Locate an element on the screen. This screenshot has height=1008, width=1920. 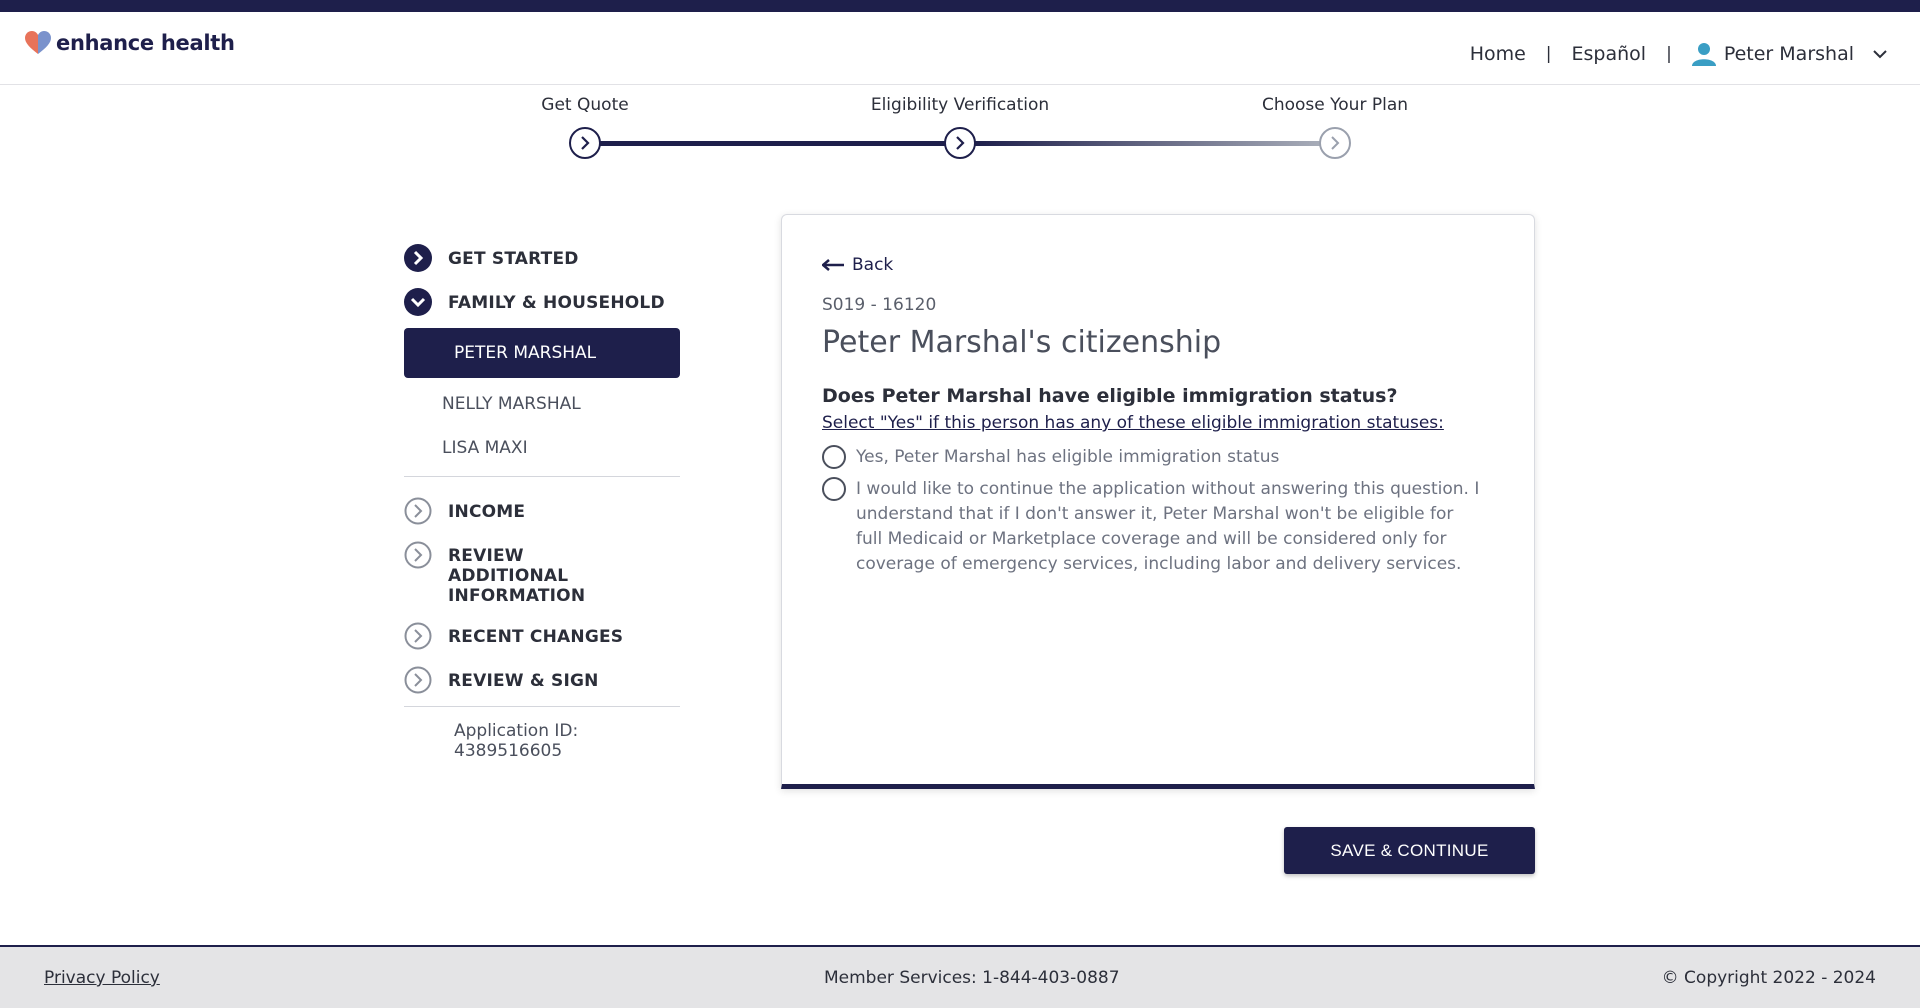
progress-bar-partial is located at coordinates (1147, 143).